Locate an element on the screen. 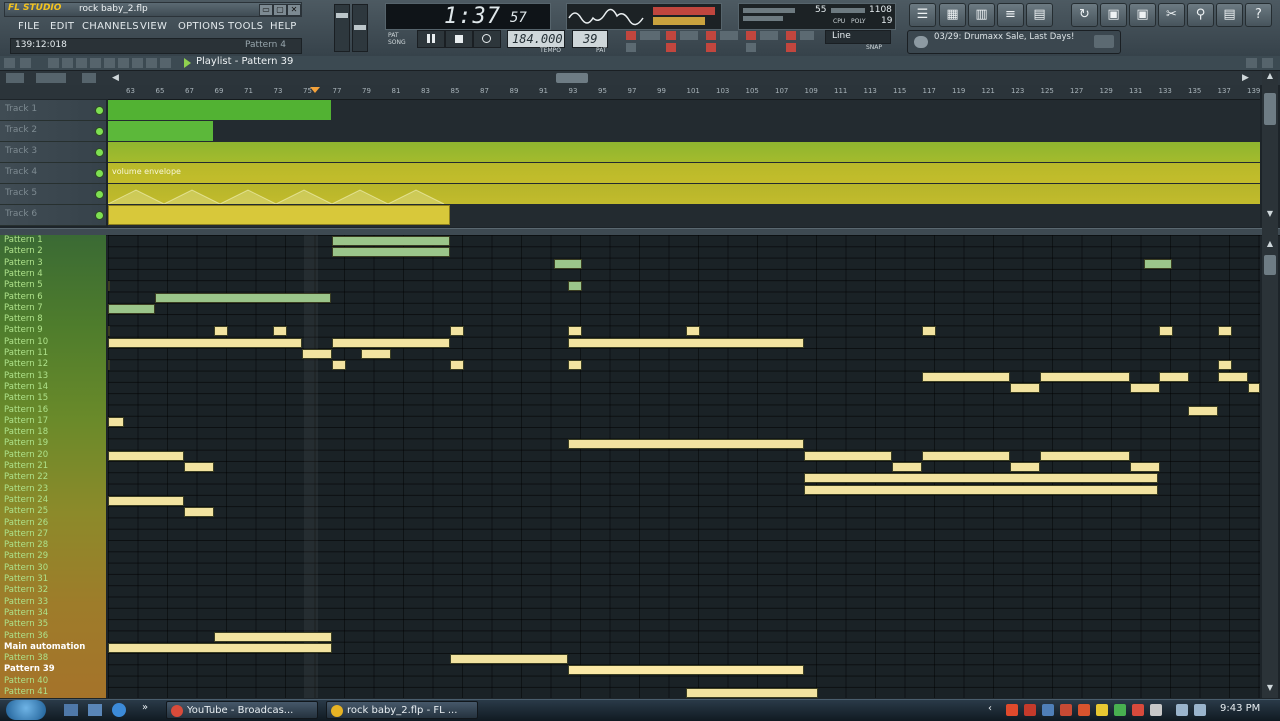 This screenshot has height=721, width=1280. overdub-icon is located at coordinates (791, 35).